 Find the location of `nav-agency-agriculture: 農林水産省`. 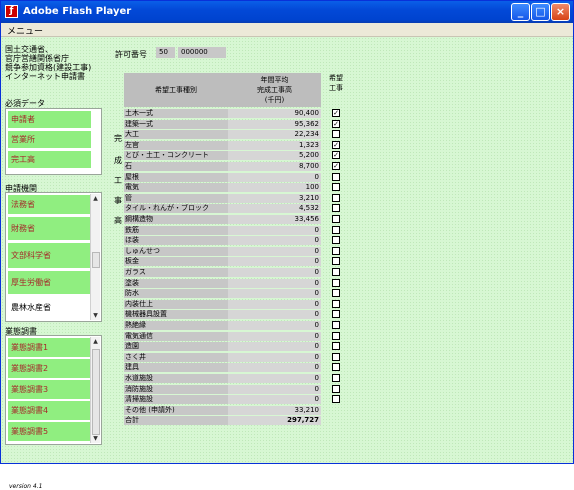

nav-agency-agriculture: 農林水産省 is located at coordinates (49, 308).